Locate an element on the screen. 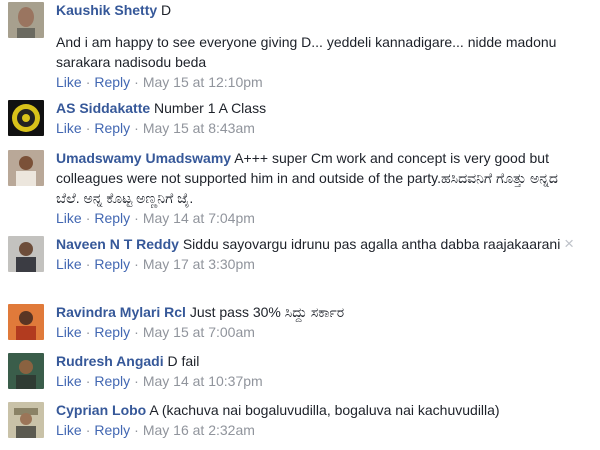 The width and height of the screenshot is (600, 450). comment-meta: Like · Reply · May 14 at 7:04pm is located at coordinates (313, 218).